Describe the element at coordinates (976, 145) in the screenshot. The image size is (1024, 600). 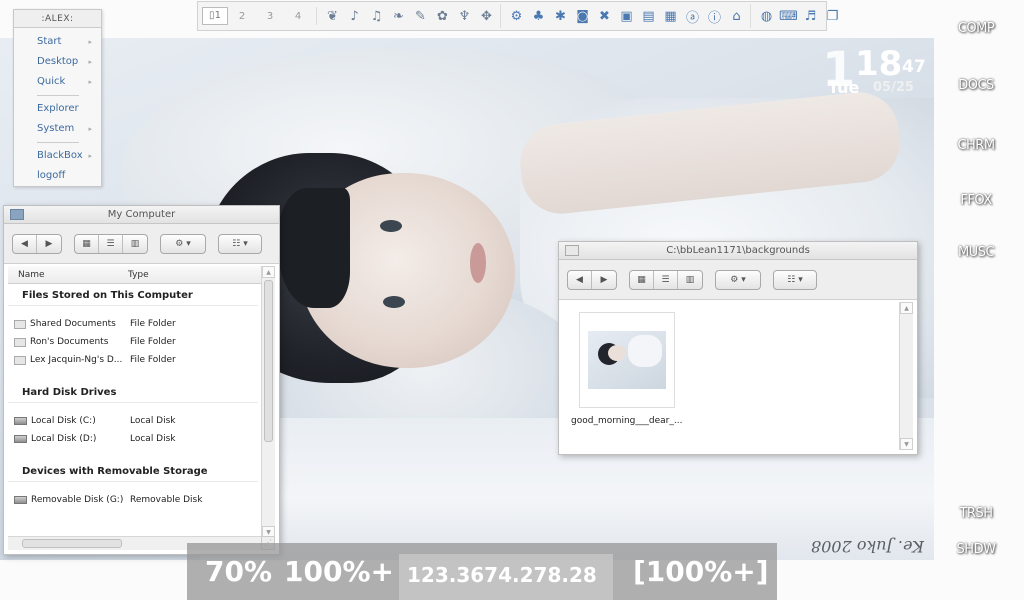
I see `shortcut-chrm: CHRM` at that location.